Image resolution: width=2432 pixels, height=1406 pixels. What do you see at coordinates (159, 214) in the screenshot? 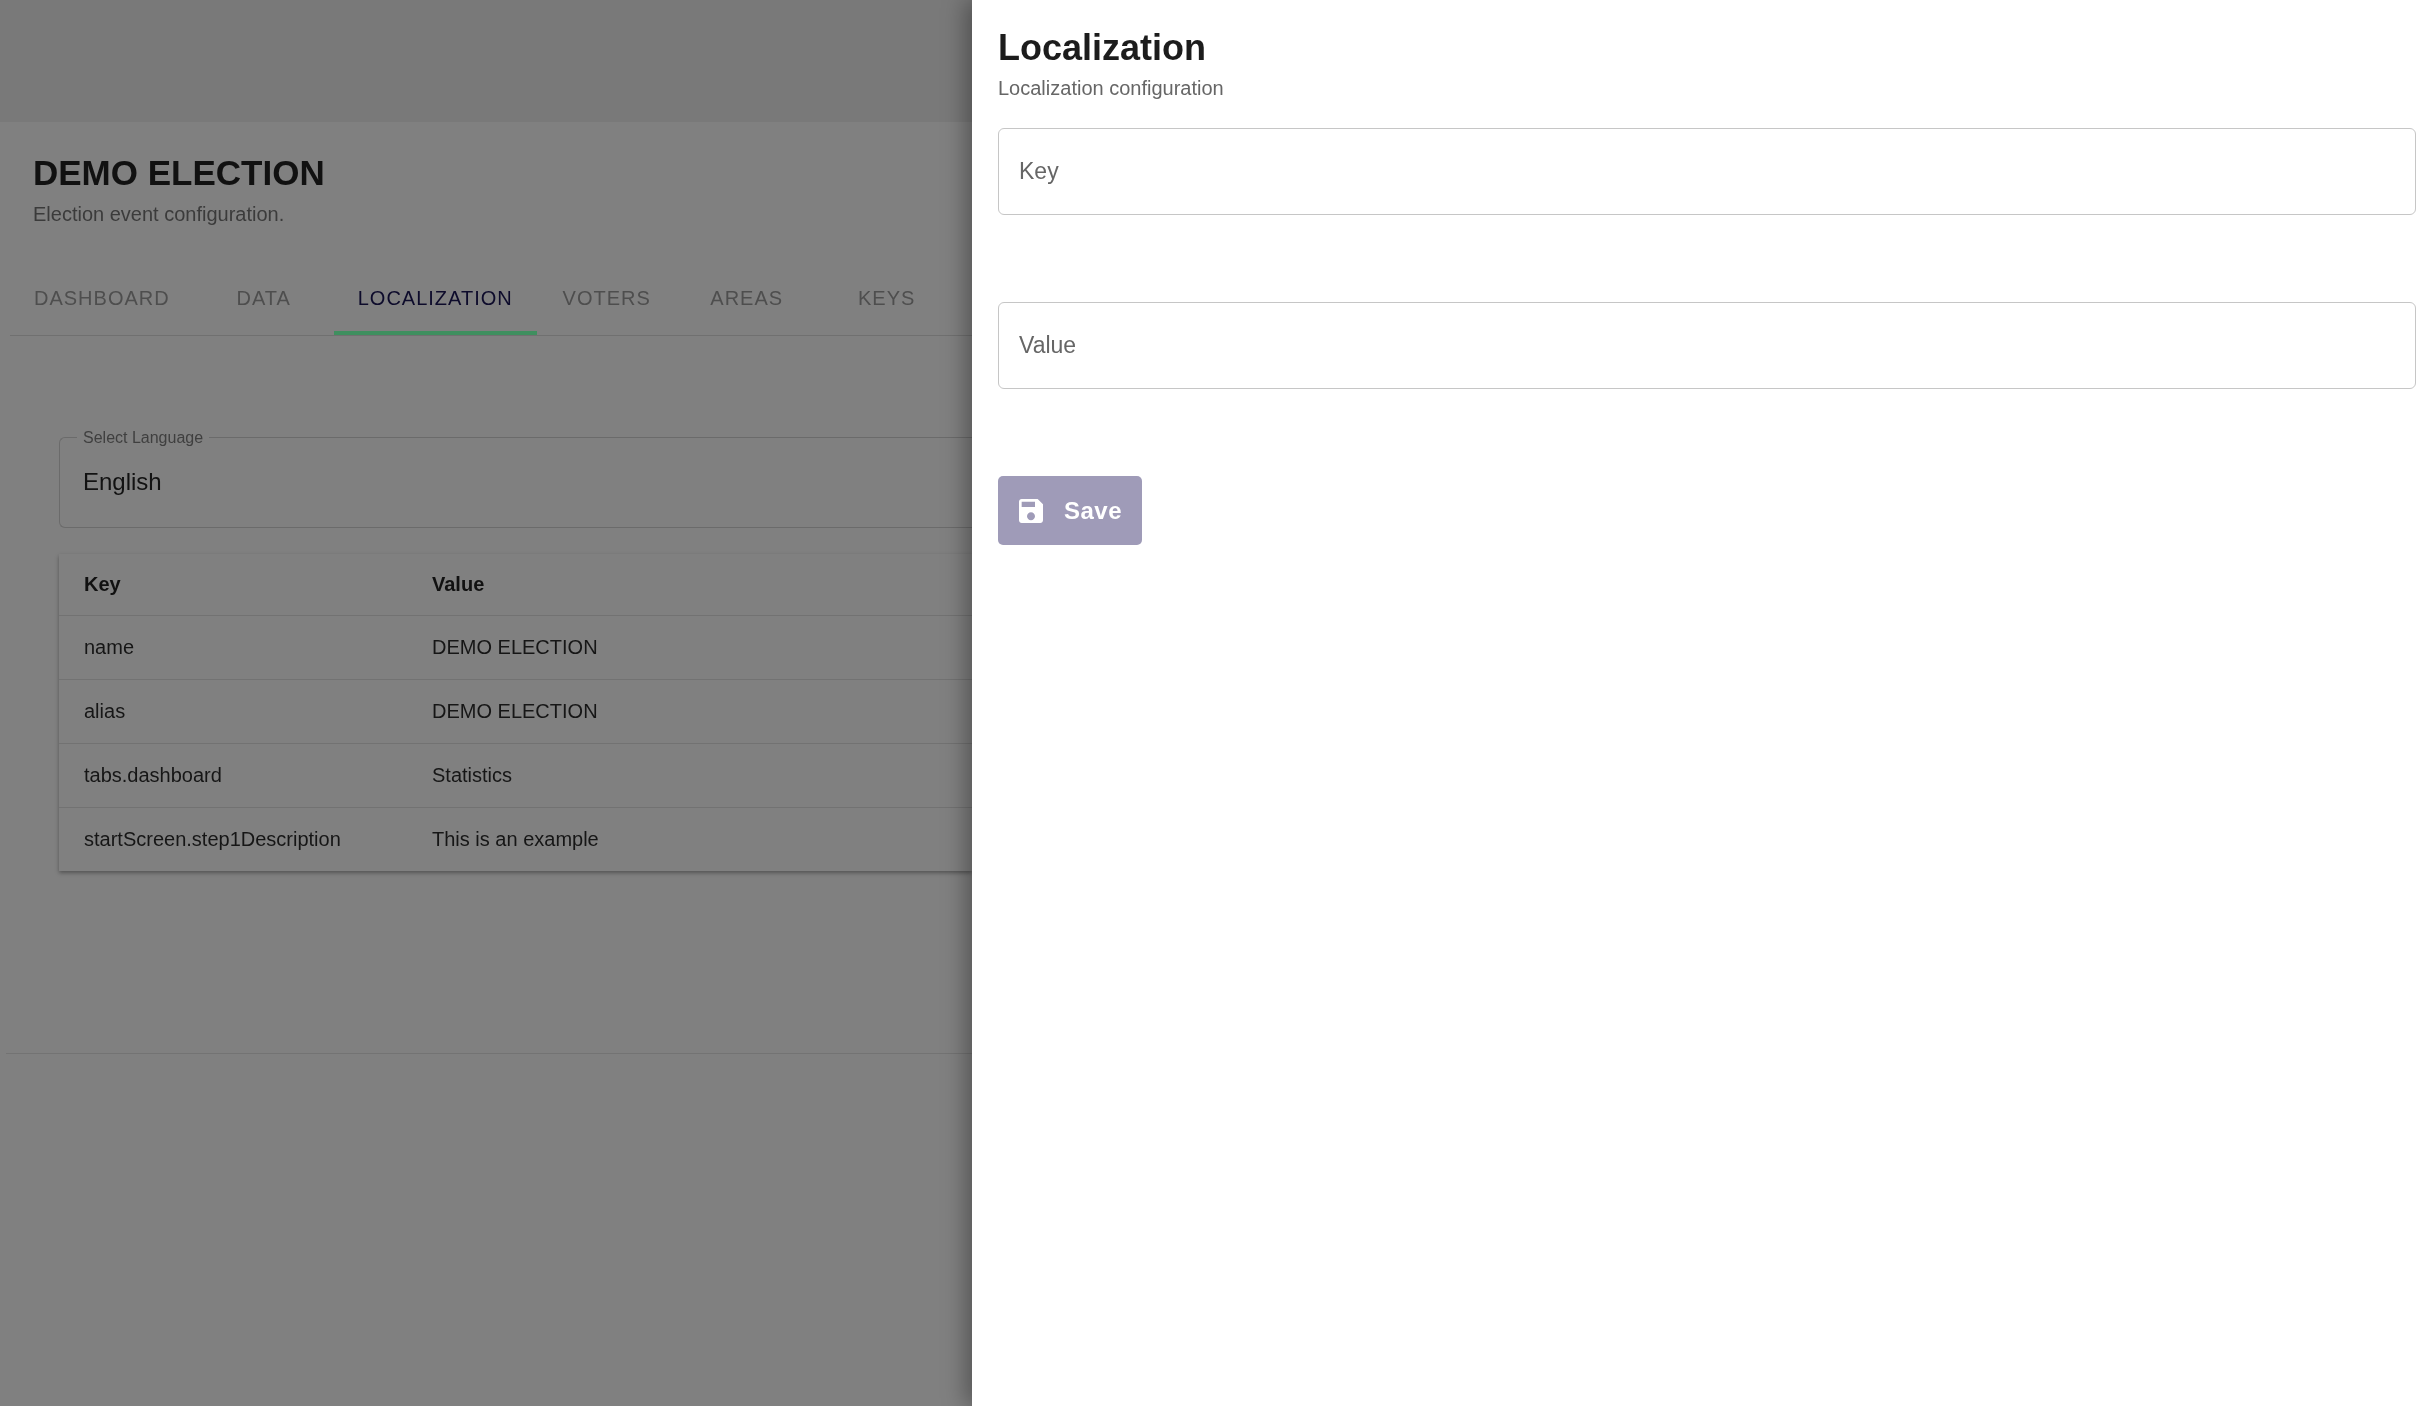
I see `page-subtitle: Election event configuration.` at bounding box center [159, 214].